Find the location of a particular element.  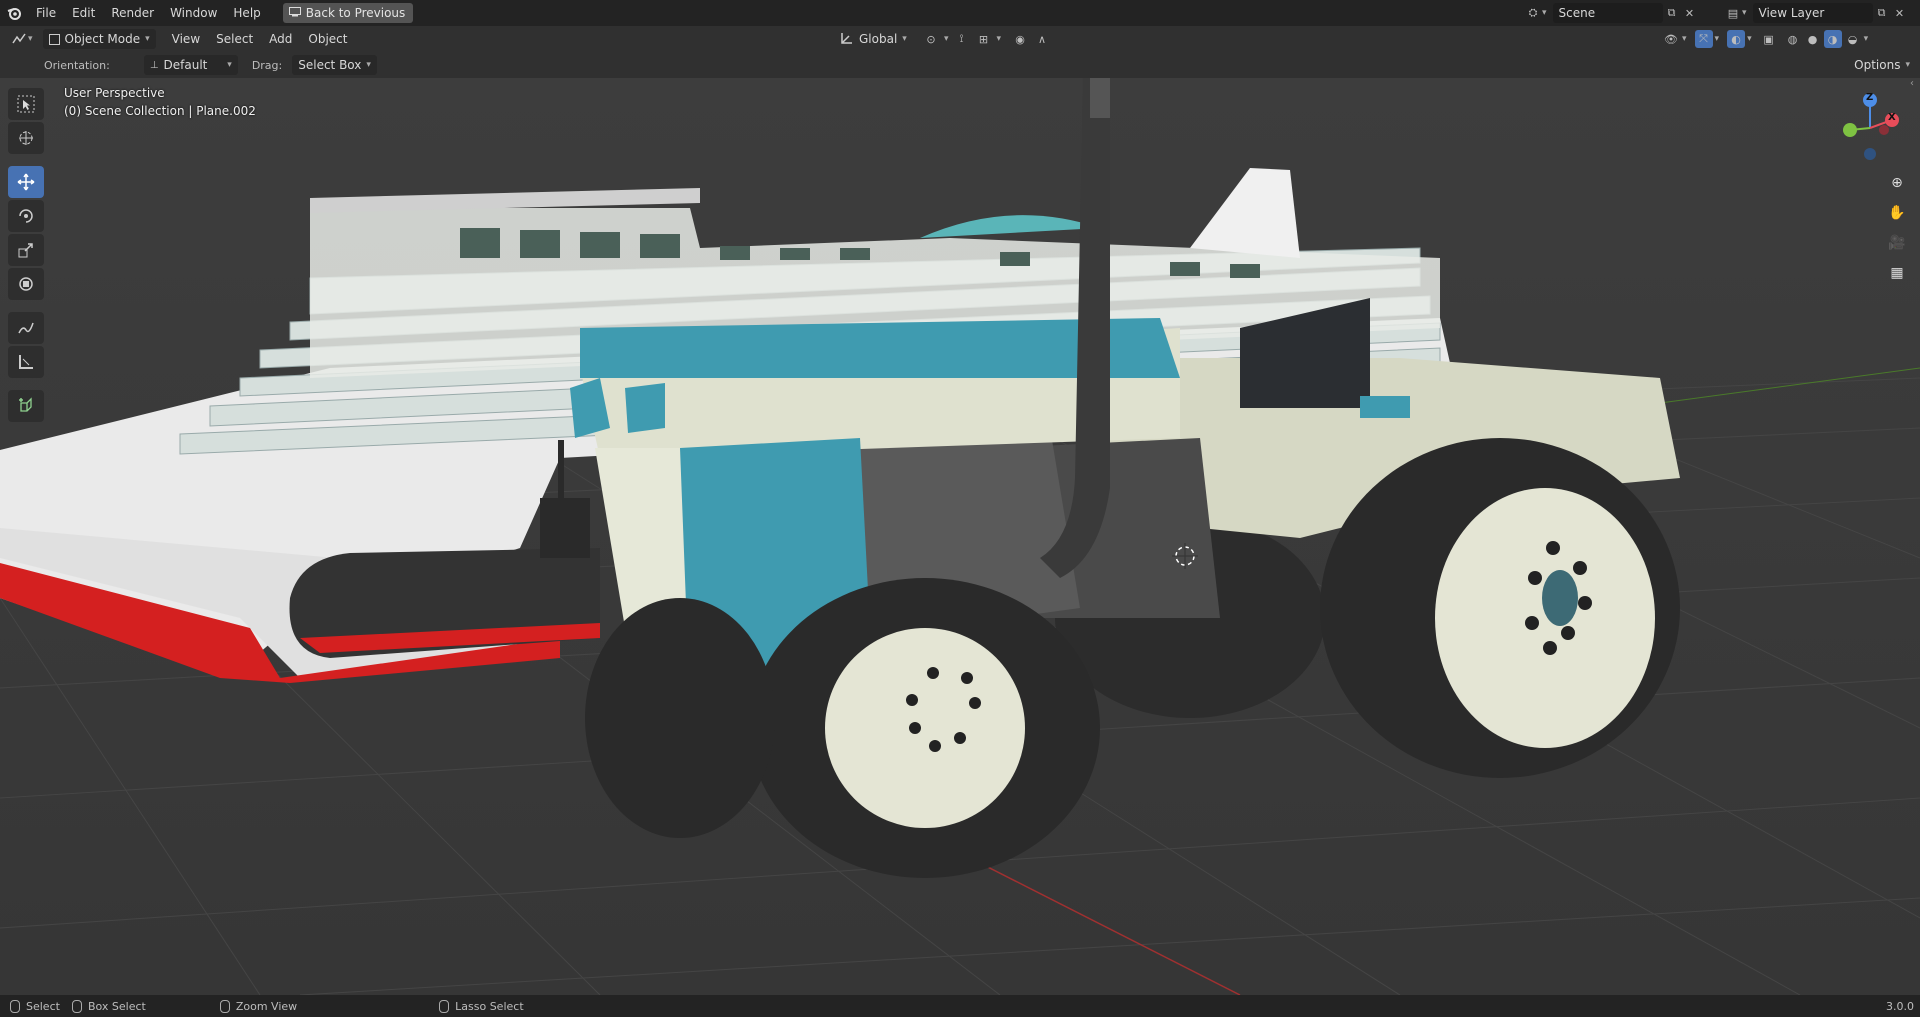

viewport-collection-label: (0) Scene Collection | Plane.002 is located at coordinates (160, 111).